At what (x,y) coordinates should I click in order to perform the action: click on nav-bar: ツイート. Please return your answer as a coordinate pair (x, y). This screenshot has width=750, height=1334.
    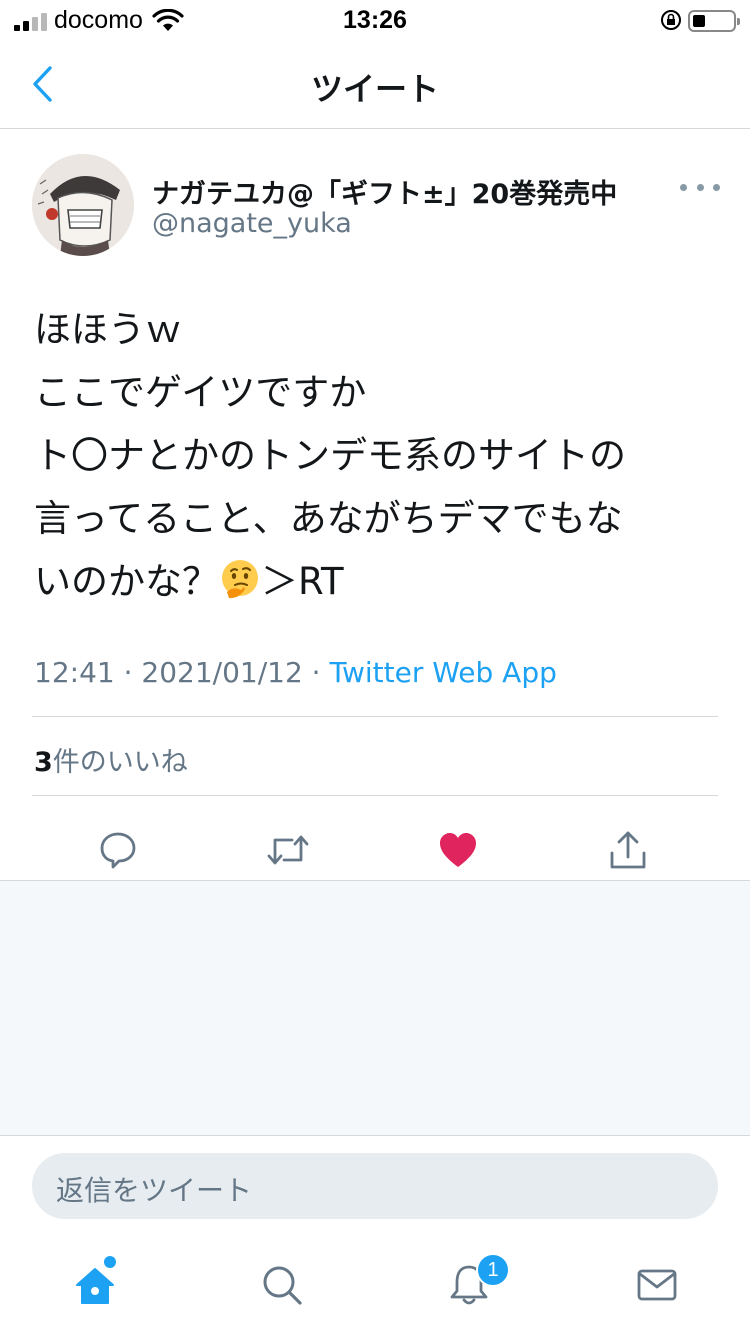
    Looking at the image, I should click on (375, 84).